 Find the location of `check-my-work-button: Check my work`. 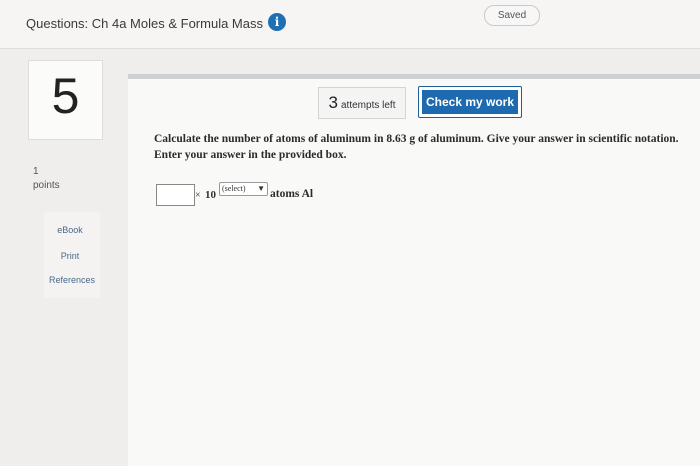

check-my-work-button: Check my work is located at coordinates (470, 102).